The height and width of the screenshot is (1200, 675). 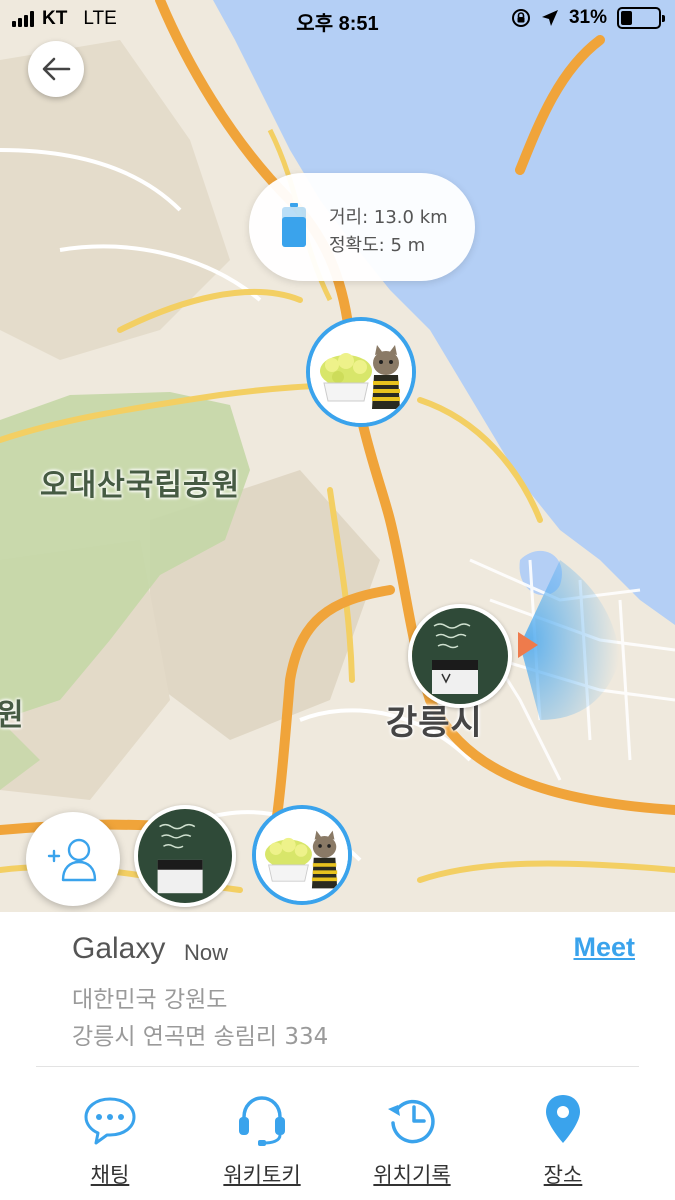 I want to click on back-button, so click(x=56, y=69).